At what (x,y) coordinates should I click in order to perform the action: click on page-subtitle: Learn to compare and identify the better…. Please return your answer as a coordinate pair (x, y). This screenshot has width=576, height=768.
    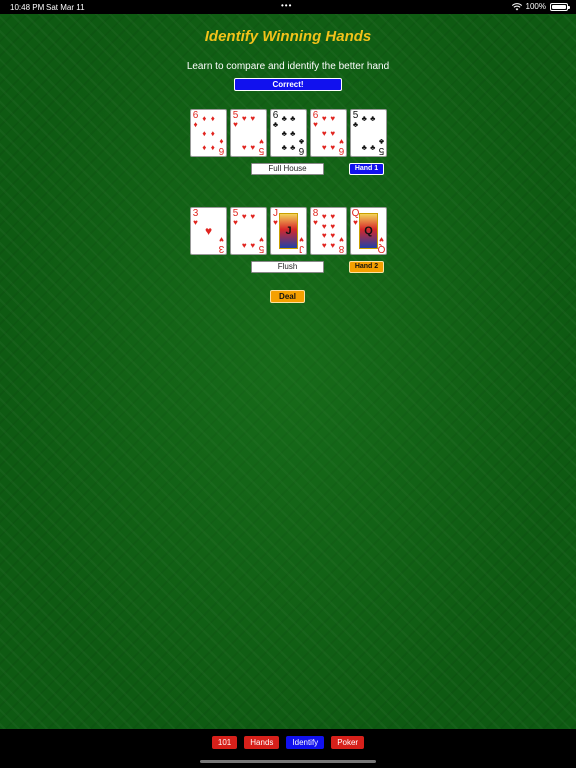
    Looking at the image, I should click on (288, 66).